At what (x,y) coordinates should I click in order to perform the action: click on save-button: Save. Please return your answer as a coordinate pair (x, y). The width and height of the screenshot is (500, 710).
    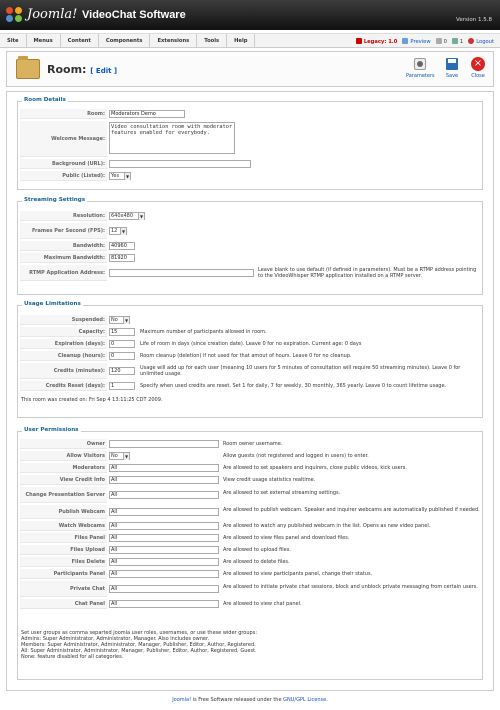
    Looking at the image, I should click on (452, 68).